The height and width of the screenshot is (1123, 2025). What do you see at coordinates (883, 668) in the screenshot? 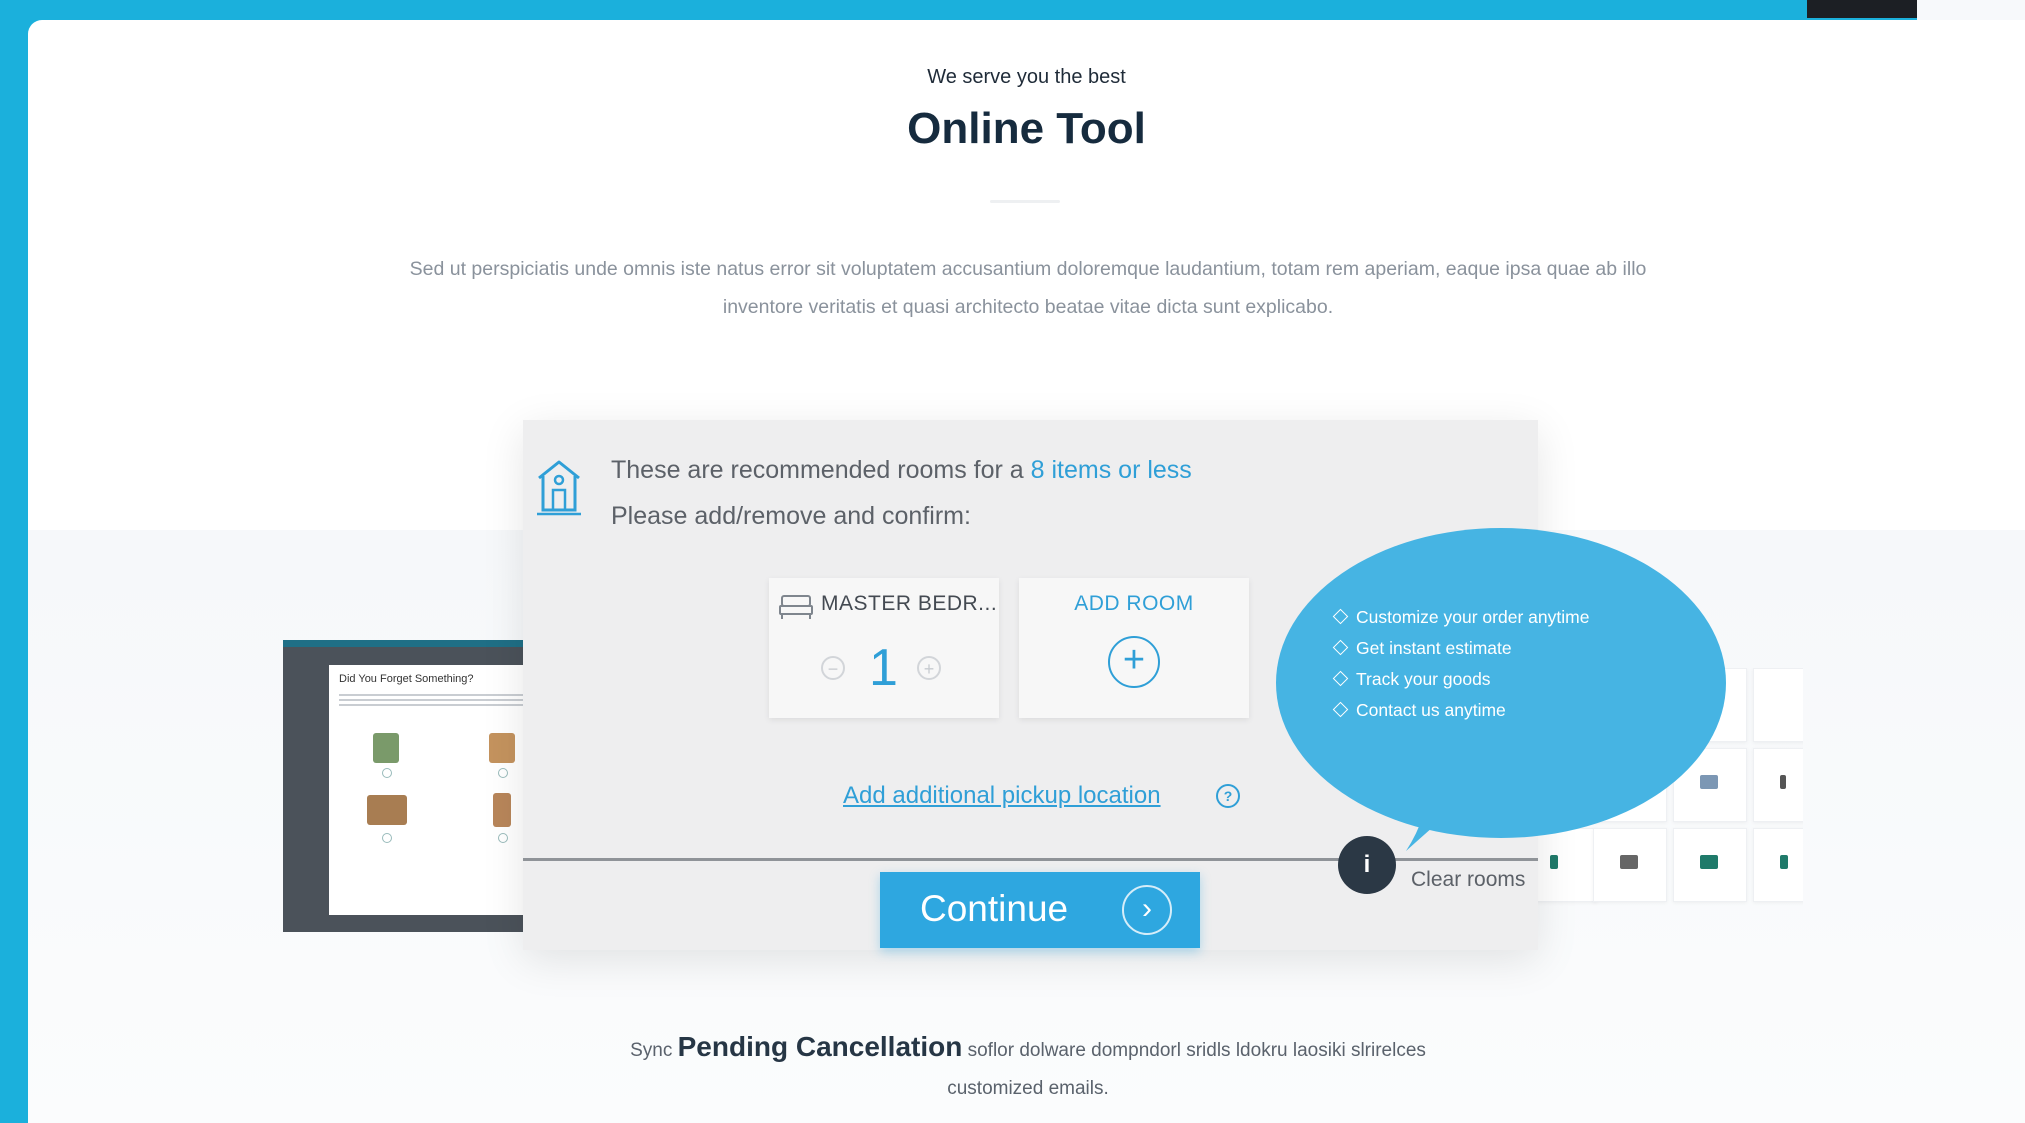
I see `room-count: 1` at bounding box center [883, 668].